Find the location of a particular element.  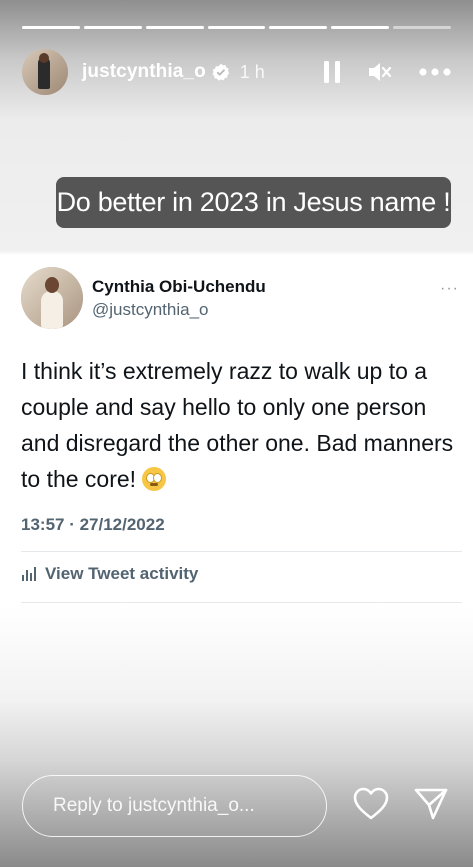

story-progress is located at coordinates (237, 27).